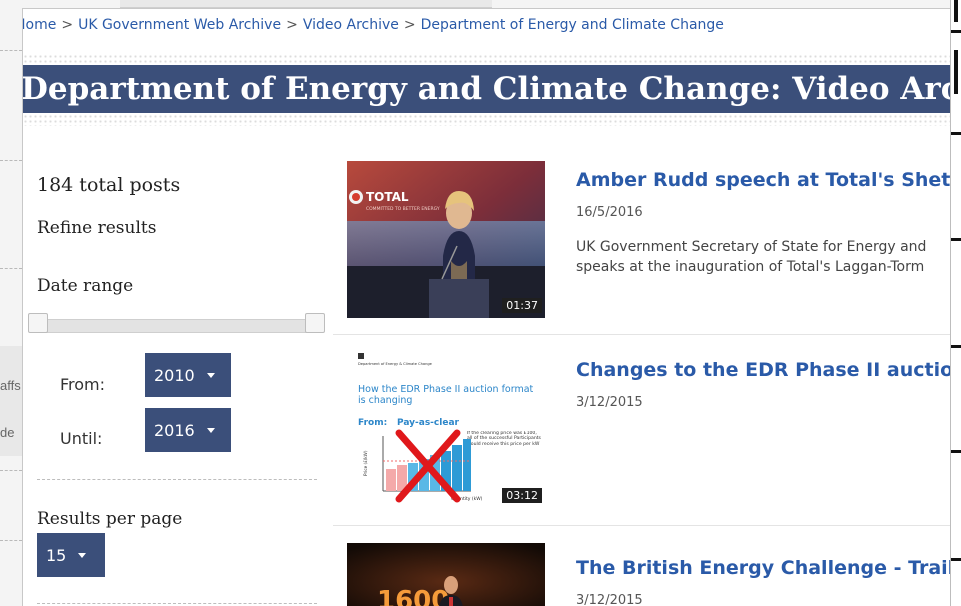 The height and width of the screenshot is (606, 961). I want to click on results-per-page-heading: Results per page, so click(110, 519).